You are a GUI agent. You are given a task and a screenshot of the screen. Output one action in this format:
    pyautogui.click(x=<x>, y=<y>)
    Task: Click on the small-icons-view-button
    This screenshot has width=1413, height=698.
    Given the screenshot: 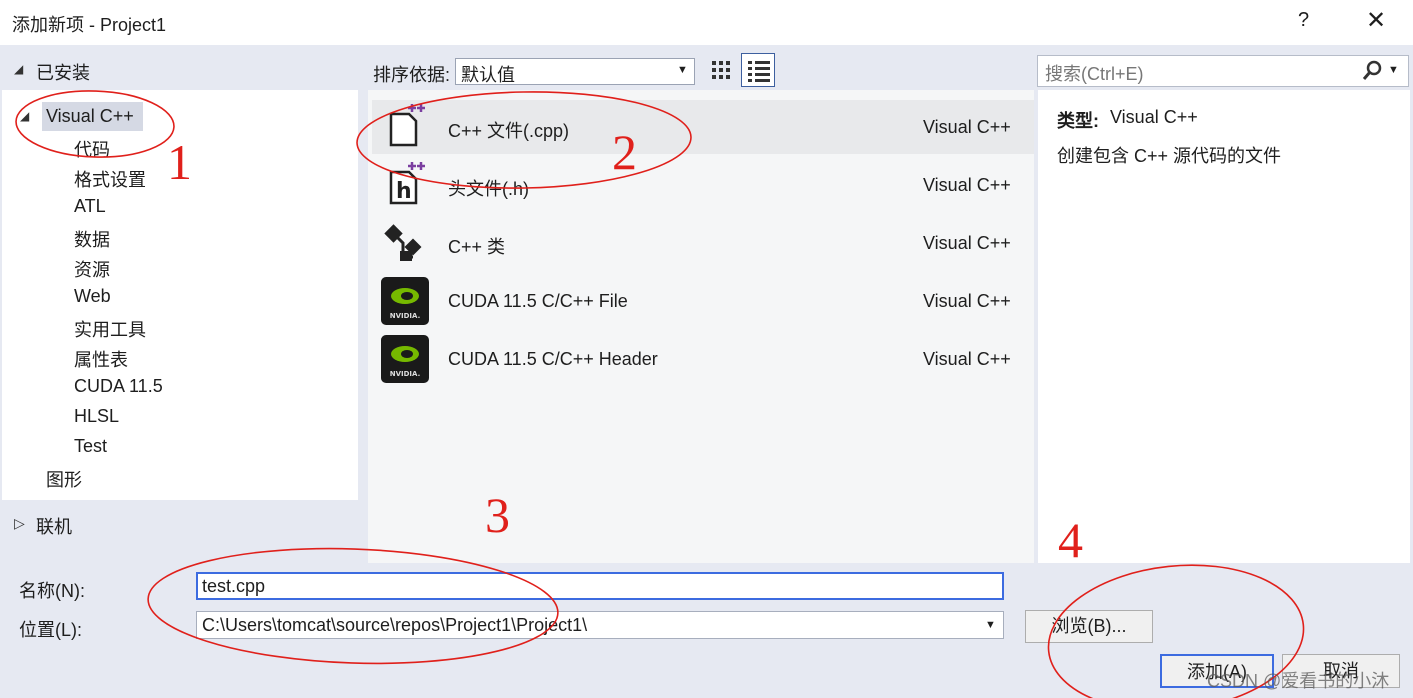 What is the action you would take?
    pyautogui.click(x=721, y=70)
    